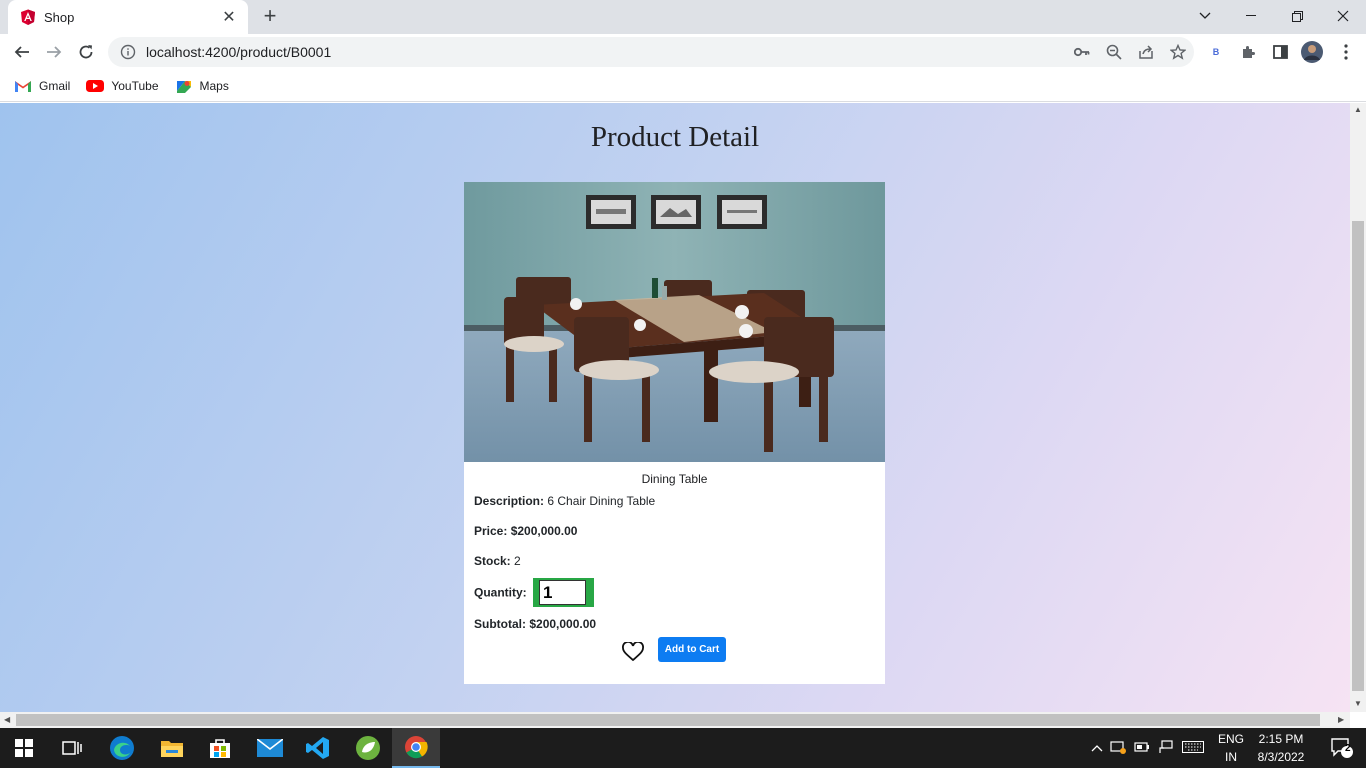 Image resolution: width=1366 pixels, height=768 pixels. I want to click on product-image, so click(674, 322).